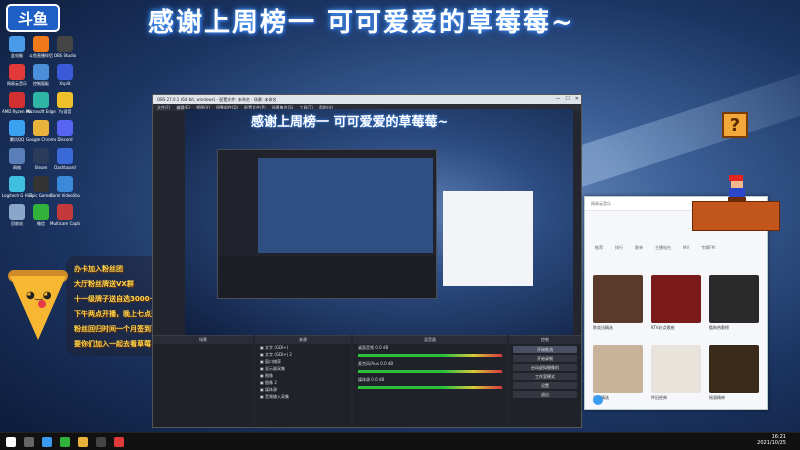 The width and height of the screenshot is (800, 450). I want to click on music-tab: 推荐, so click(599, 248).